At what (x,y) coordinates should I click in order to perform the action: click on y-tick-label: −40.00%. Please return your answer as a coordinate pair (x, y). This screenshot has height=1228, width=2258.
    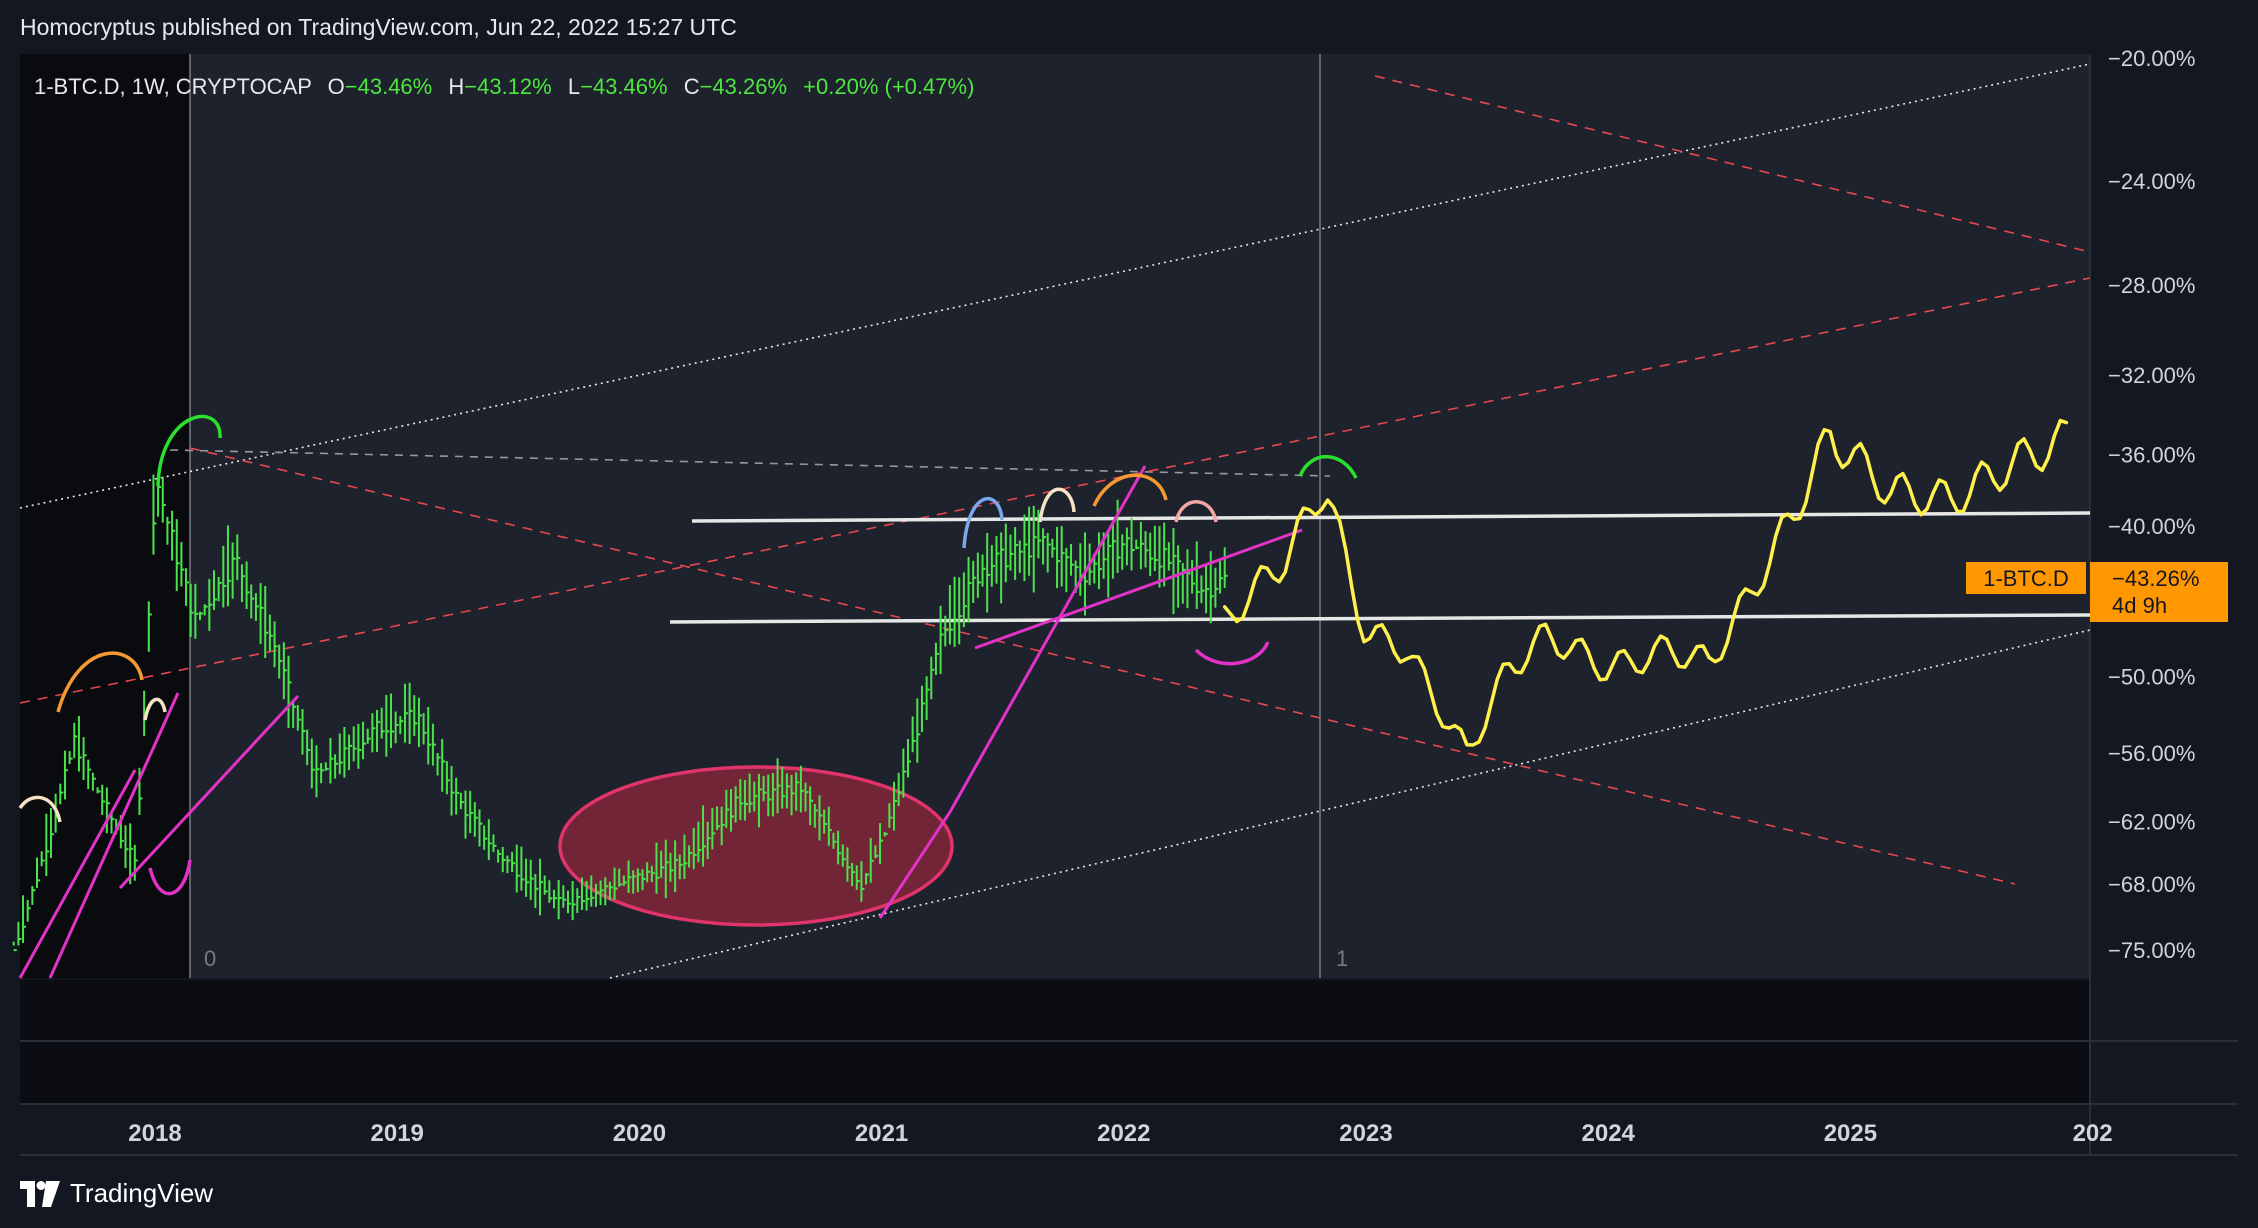
    Looking at the image, I should click on (2151, 526).